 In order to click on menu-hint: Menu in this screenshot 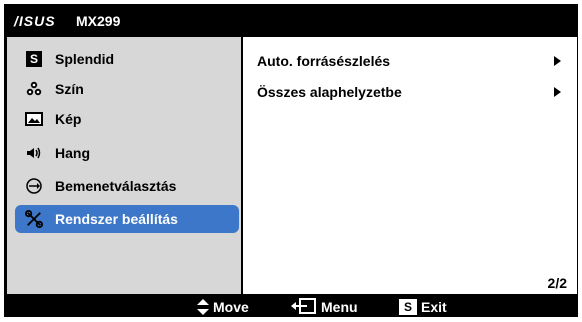, I will do `click(323, 307)`.